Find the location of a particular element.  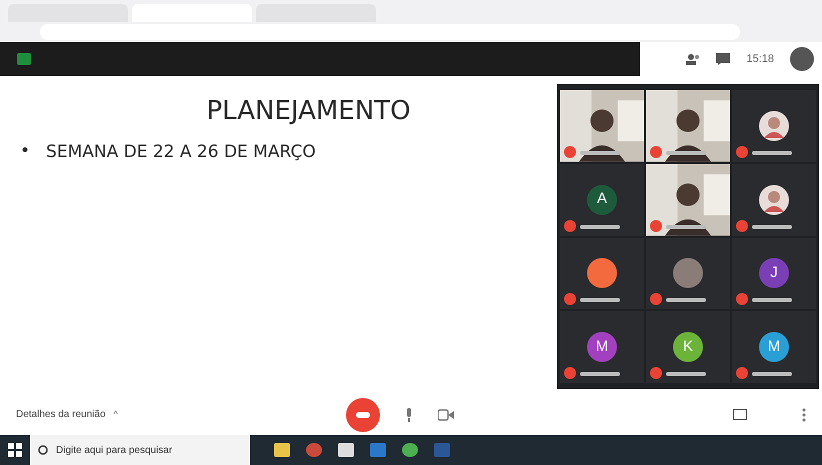

participant-avatar: J is located at coordinates (774, 273).